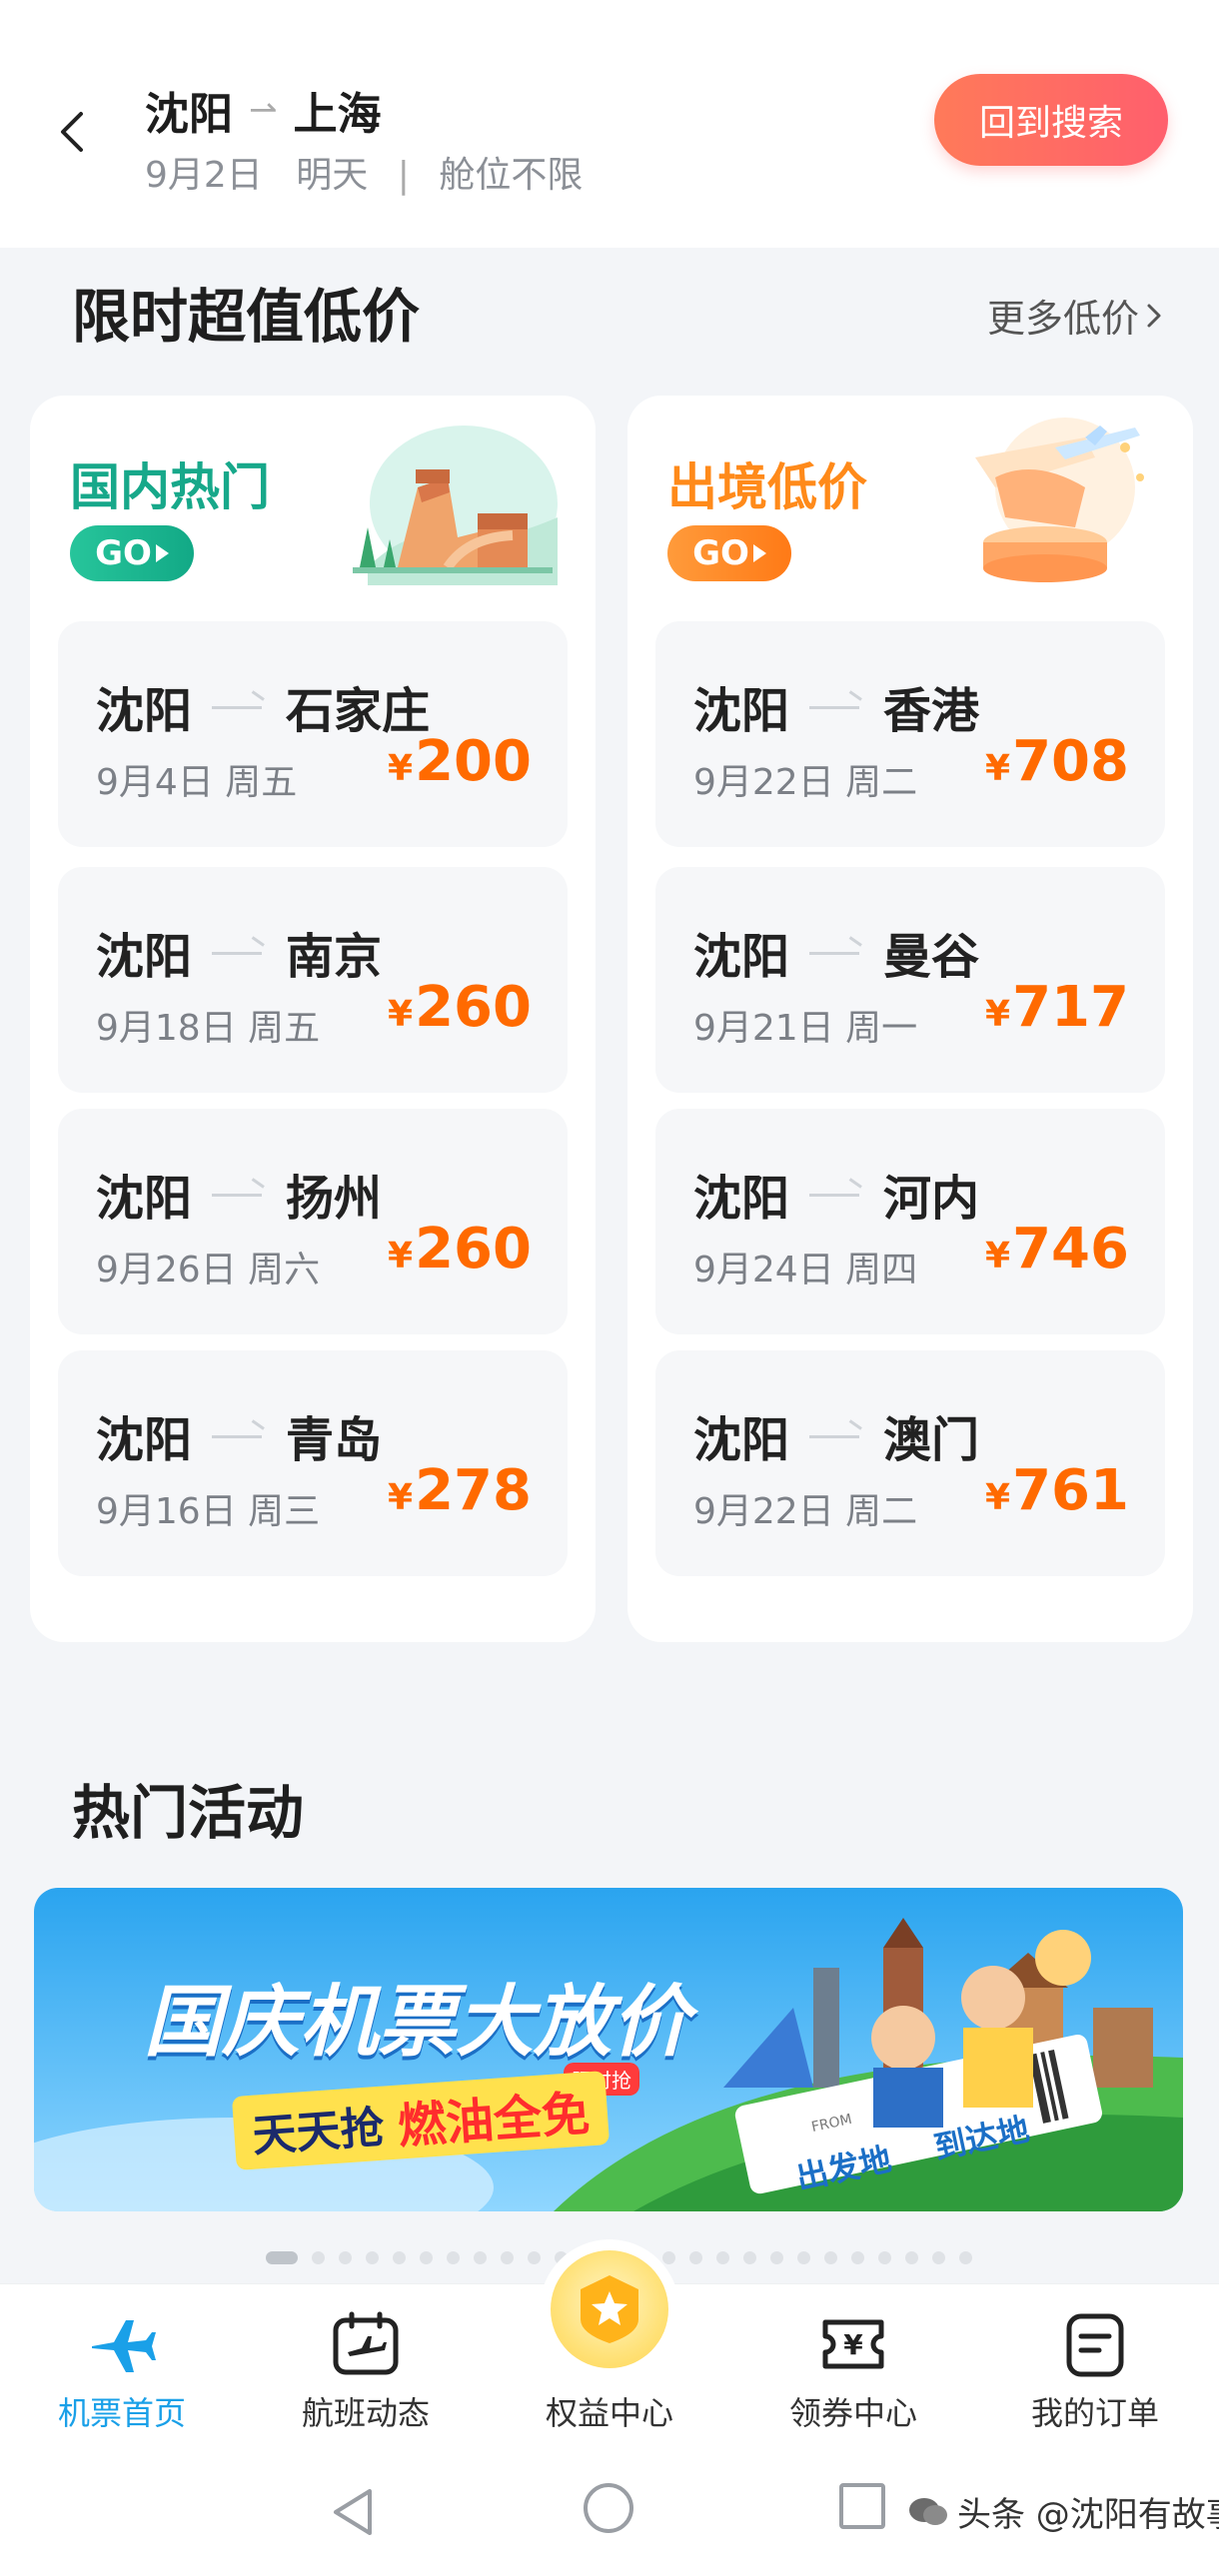 The height and width of the screenshot is (2576, 1219). What do you see at coordinates (836, 952) in the screenshot?
I see `deal-route: 沈阳 曼谷` at bounding box center [836, 952].